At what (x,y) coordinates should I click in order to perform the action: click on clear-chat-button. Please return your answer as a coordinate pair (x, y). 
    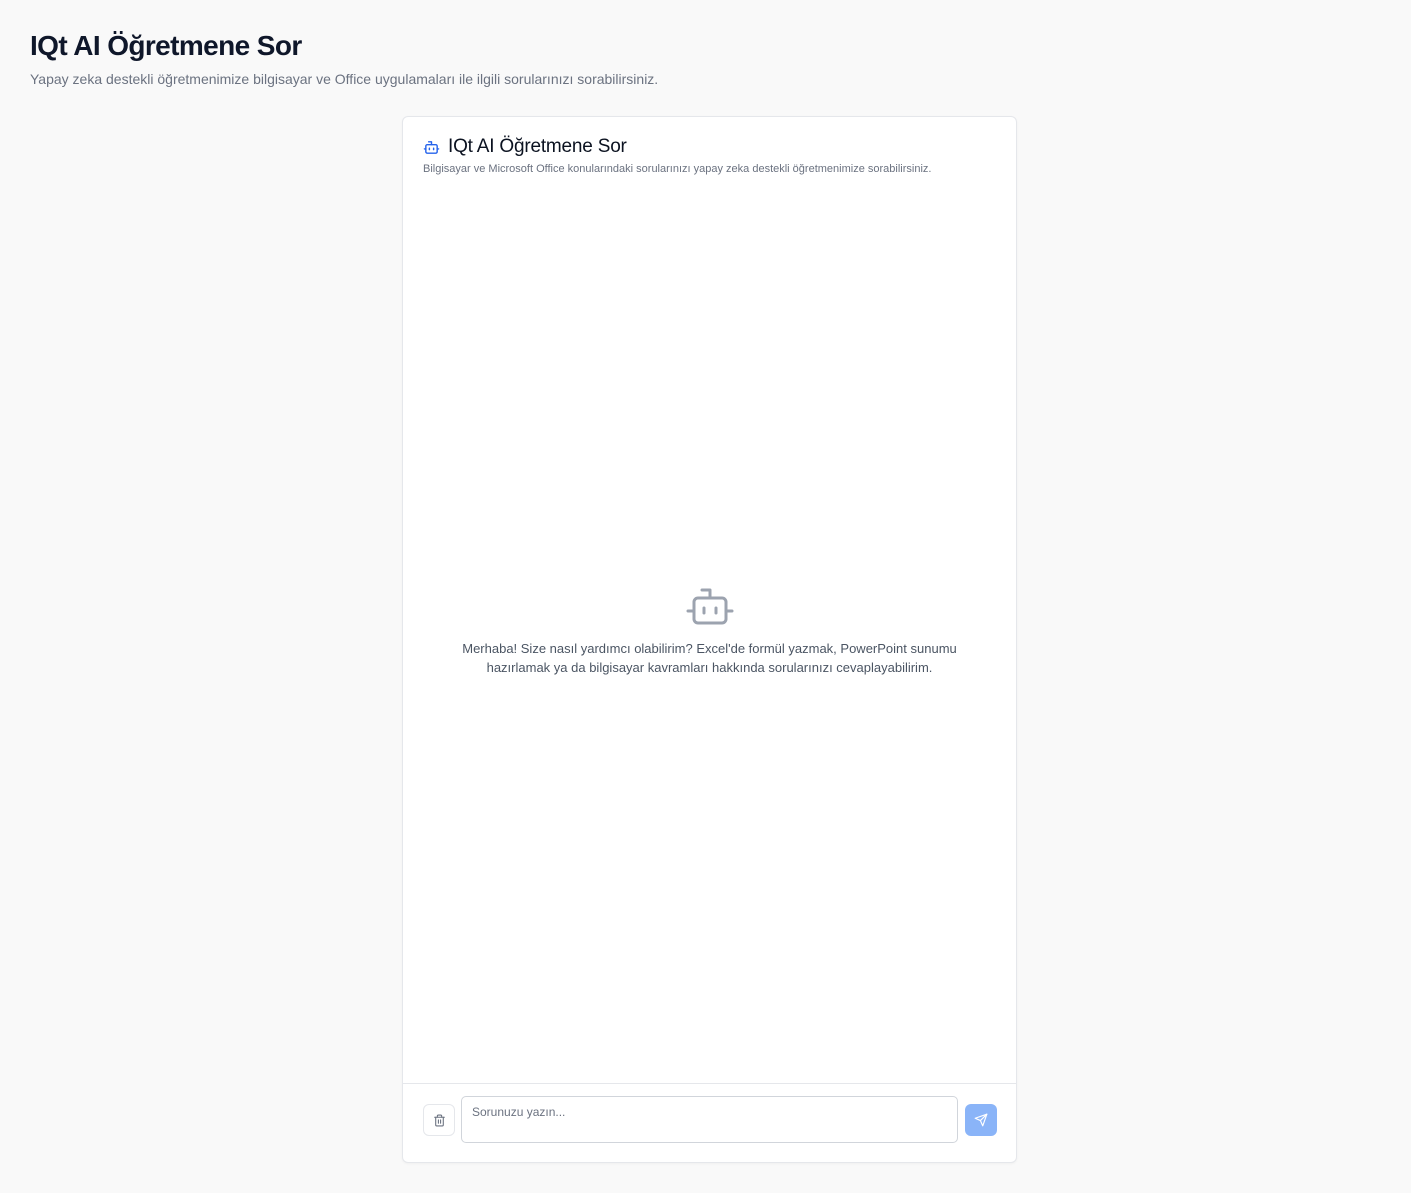
    Looking at the image, I should click on (439, 1120).